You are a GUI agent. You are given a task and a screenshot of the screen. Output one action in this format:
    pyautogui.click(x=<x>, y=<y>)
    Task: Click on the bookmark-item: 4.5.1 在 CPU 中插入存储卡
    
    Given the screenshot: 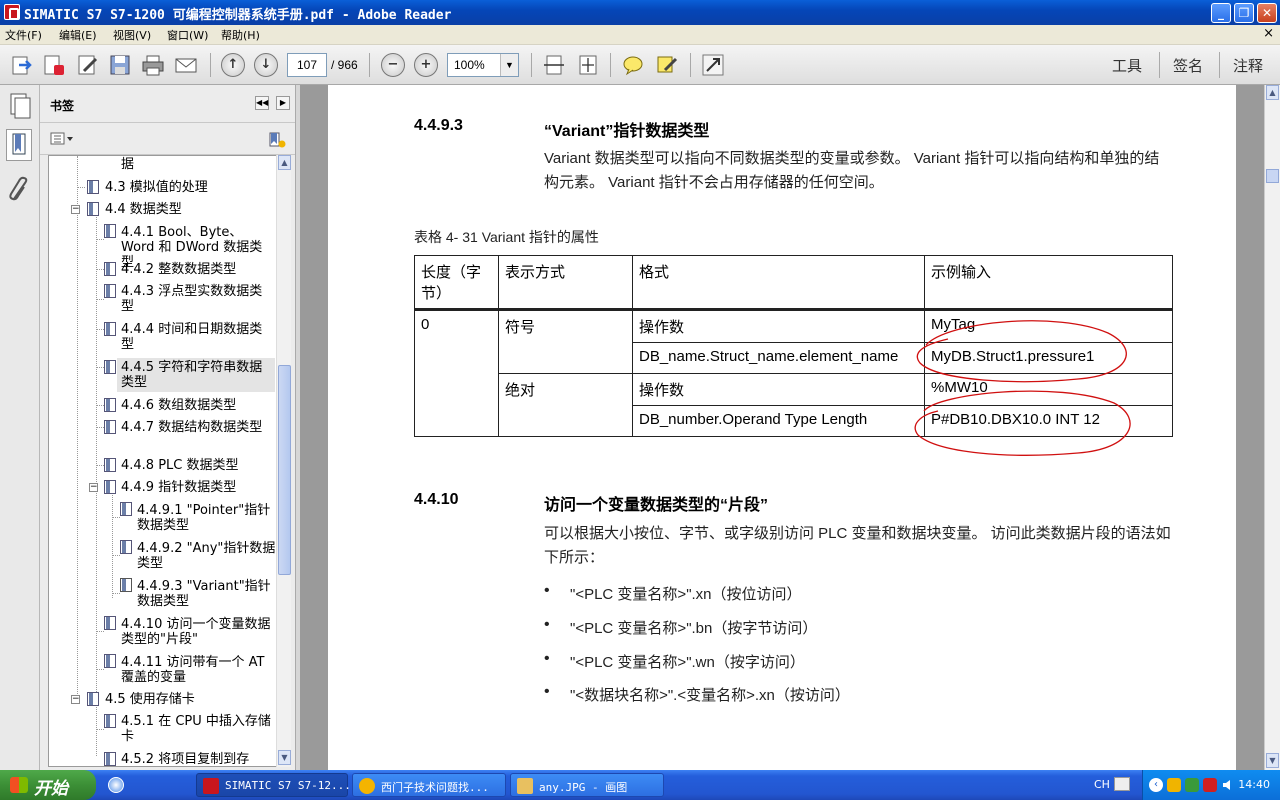 What is the action you would take?
    pyautogui.click(x=196, y=729)
    